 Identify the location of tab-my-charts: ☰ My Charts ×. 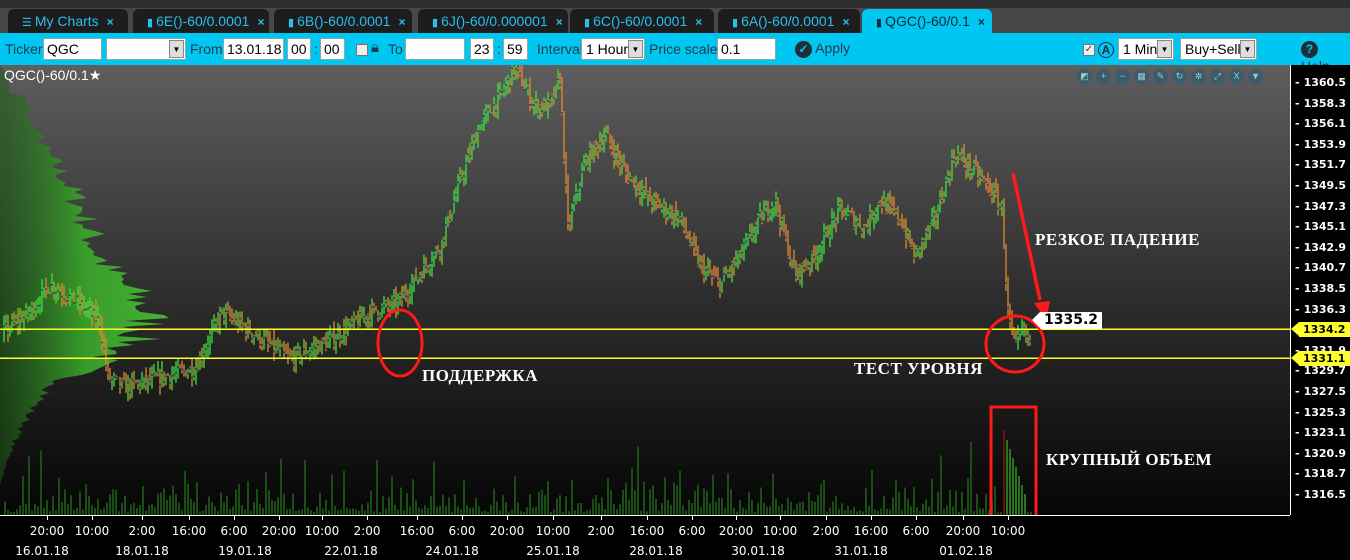
(68, 21).